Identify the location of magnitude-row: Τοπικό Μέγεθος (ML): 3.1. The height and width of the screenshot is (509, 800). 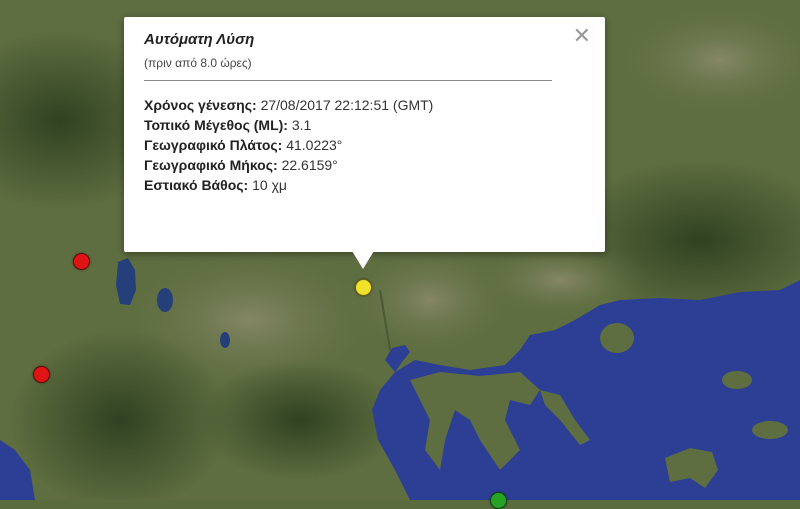
(364, 125).